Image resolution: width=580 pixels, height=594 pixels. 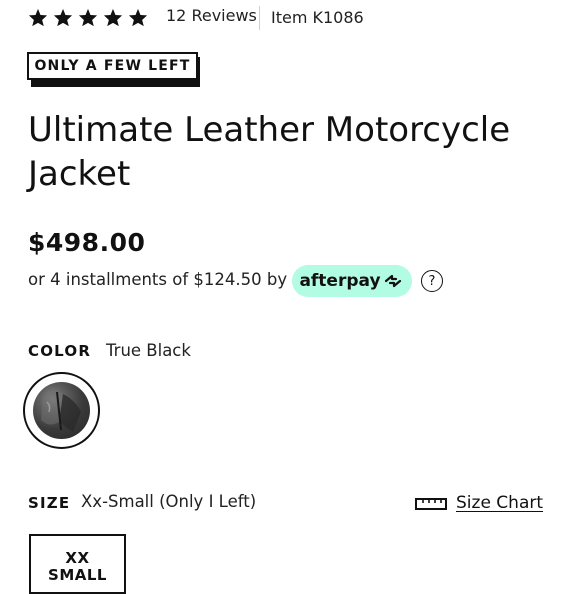 What do you see at coordinates (77, 557) in the screenshot?
I see `size-option-line1: XX` at bounding box center [77, 557].